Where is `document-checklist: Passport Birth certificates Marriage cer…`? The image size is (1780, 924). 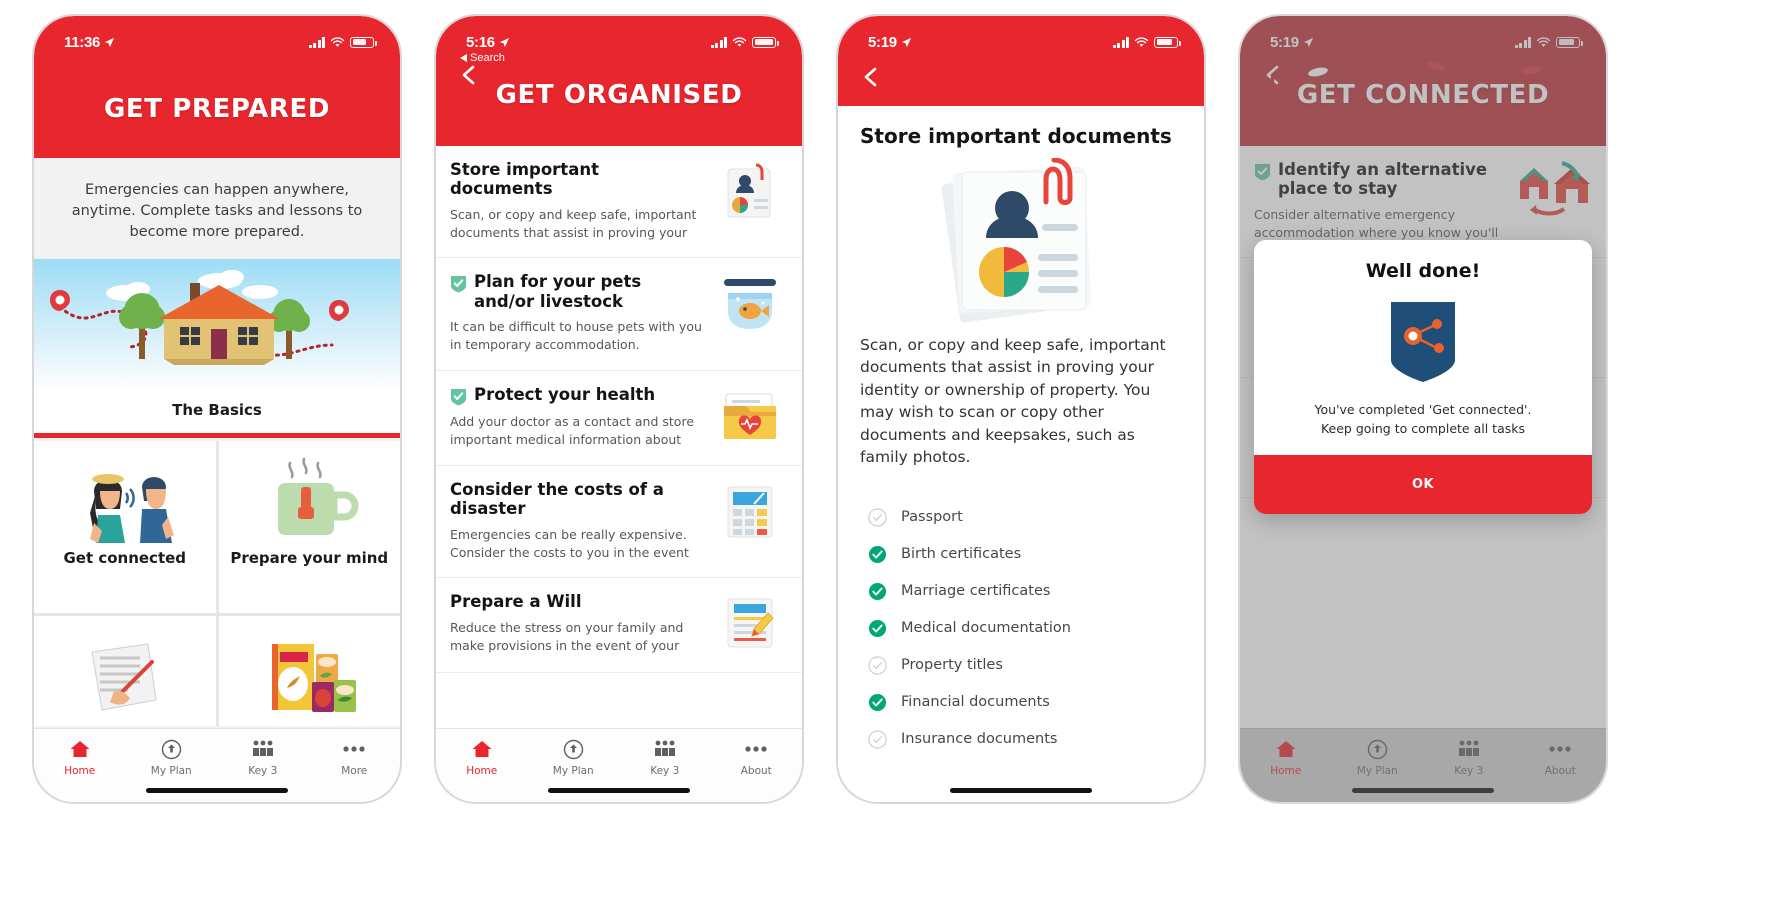
document-checklist: Passport Birth certificates Marriage cer… is located at coordinates (1021, 628).